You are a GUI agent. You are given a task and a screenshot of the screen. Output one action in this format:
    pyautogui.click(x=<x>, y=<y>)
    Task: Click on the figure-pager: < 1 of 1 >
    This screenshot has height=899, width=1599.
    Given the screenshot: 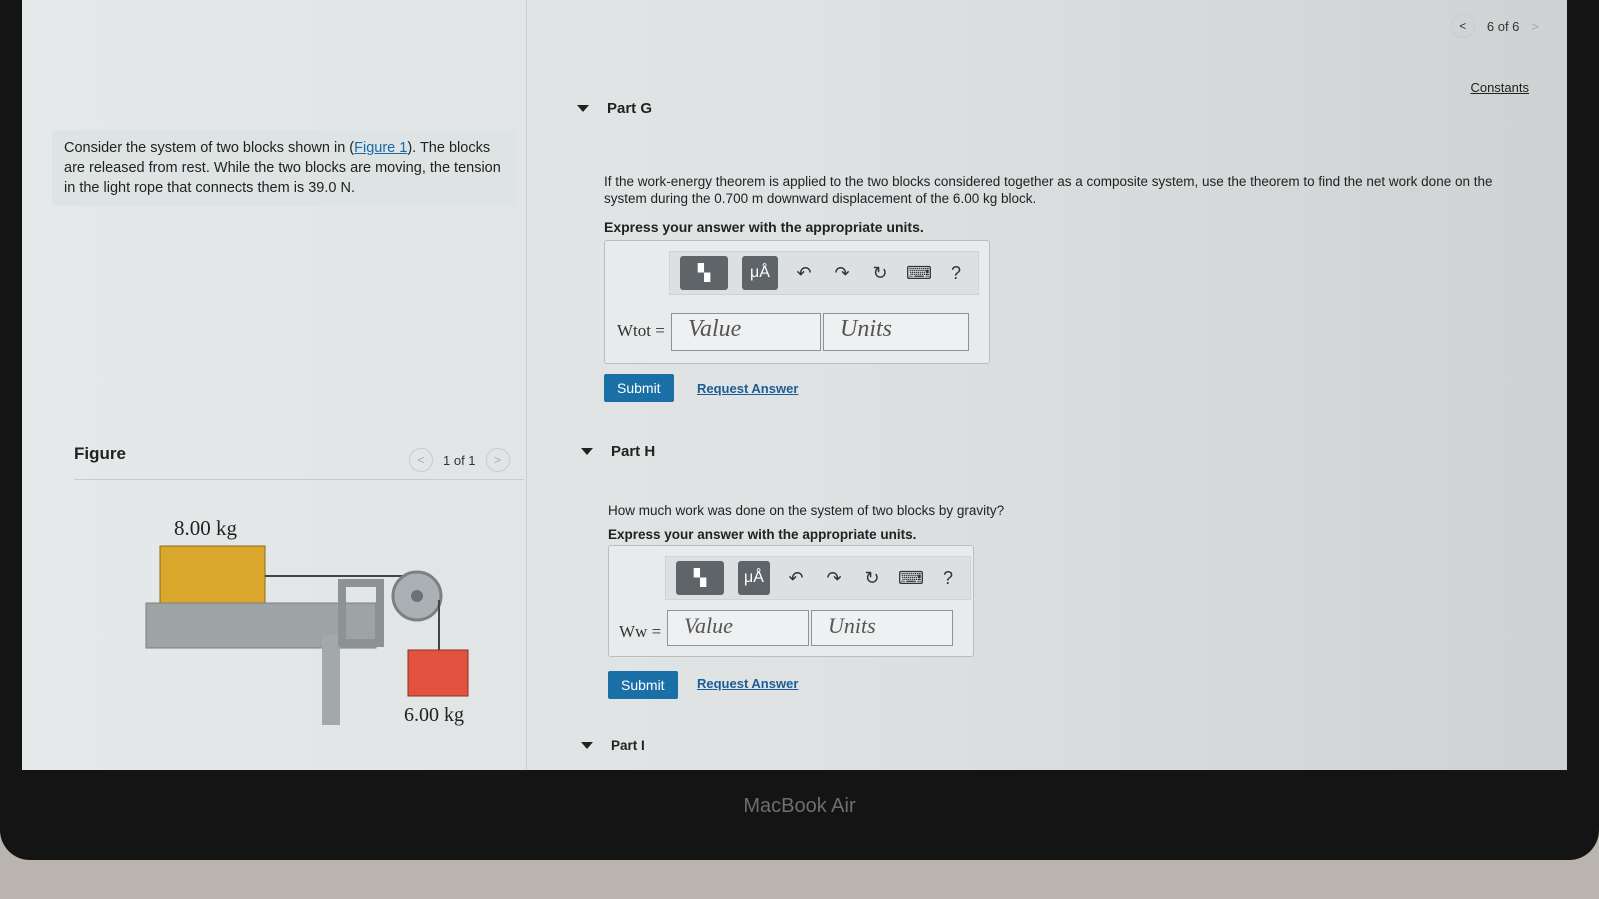 What is the action you would take?
    pyautogui.click(x=459, y=460)
    